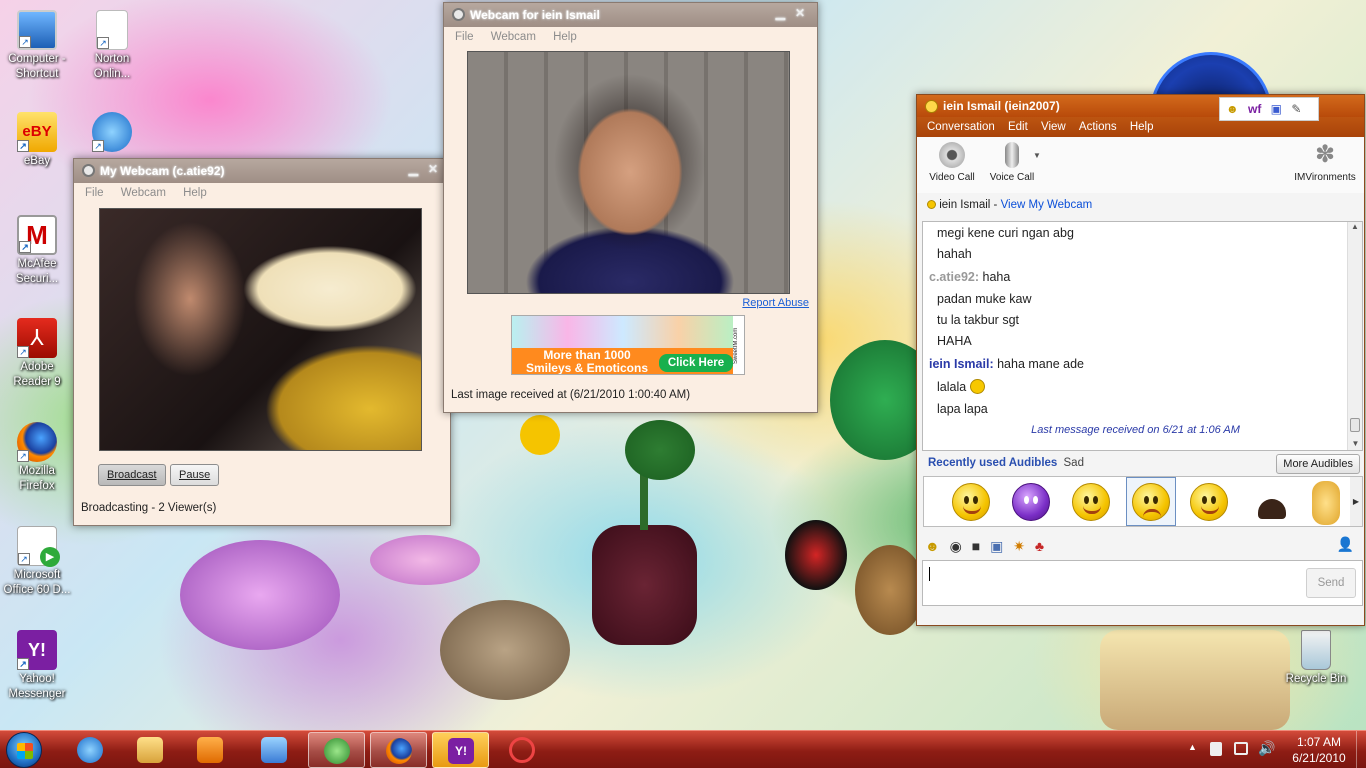  I want to click on friend-webcam-video, so click(628, 172).